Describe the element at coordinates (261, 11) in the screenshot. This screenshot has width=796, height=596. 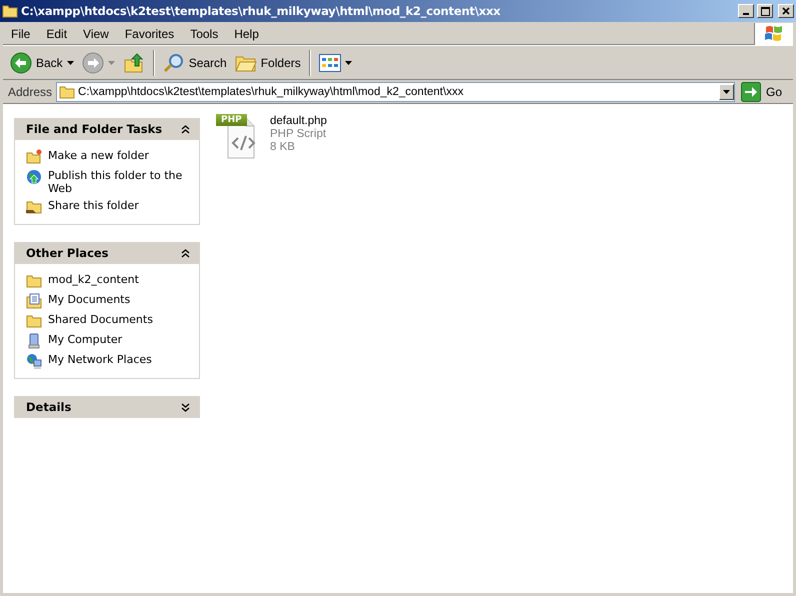
I see `window-title: C:\xampp\htdocs\k2test\templates\rhuk_milkyway\html\mod_k2_content\xxx` at that location.